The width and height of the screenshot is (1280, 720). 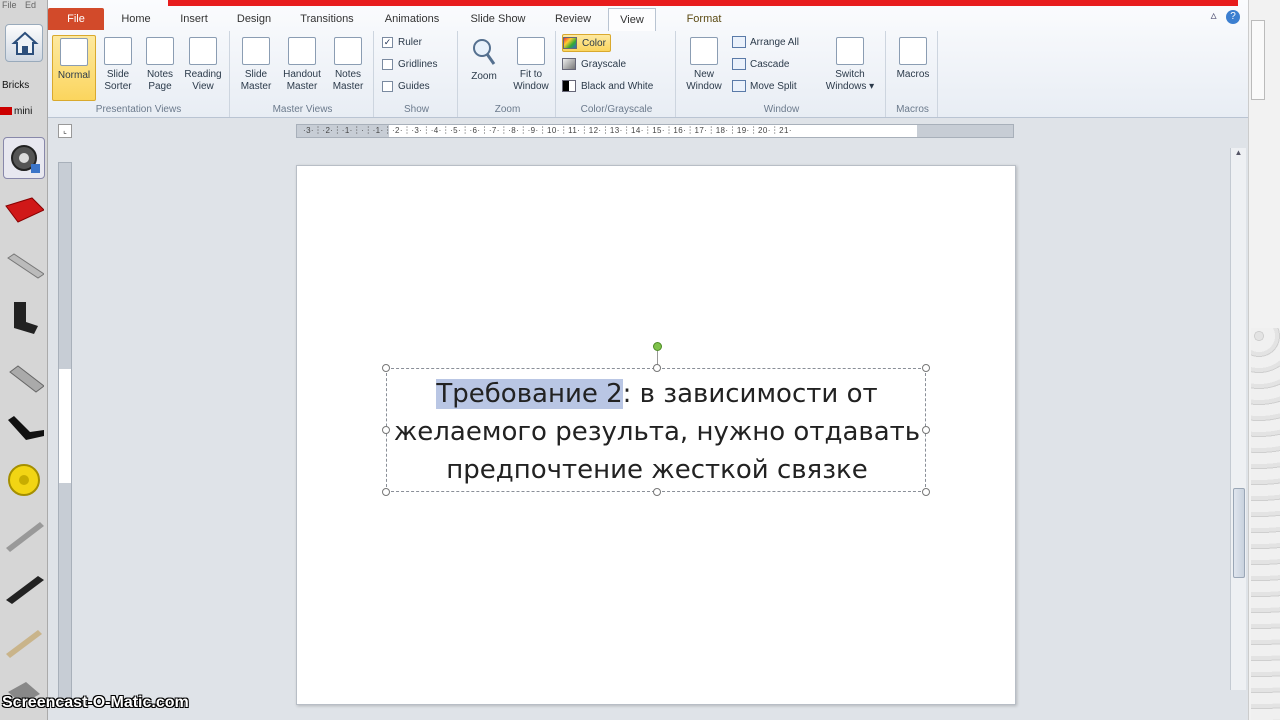 What do you see at coordinates (913, 51) in the screenshot?
I see `macros-icon` at bounding box center [913, 51].